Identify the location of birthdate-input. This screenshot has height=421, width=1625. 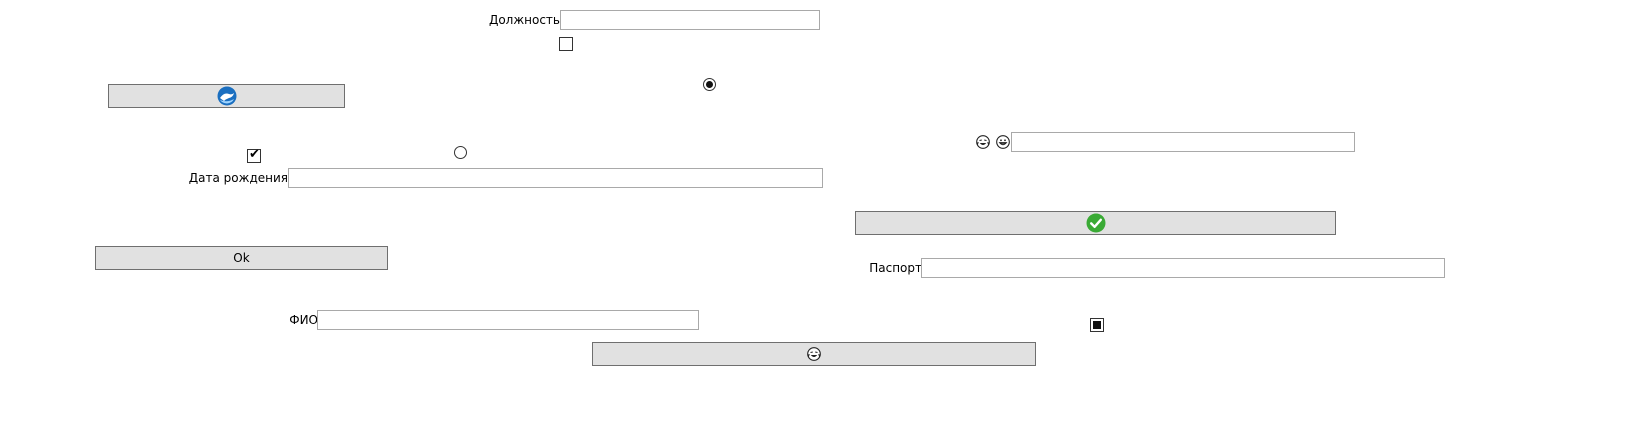
(555, 178).